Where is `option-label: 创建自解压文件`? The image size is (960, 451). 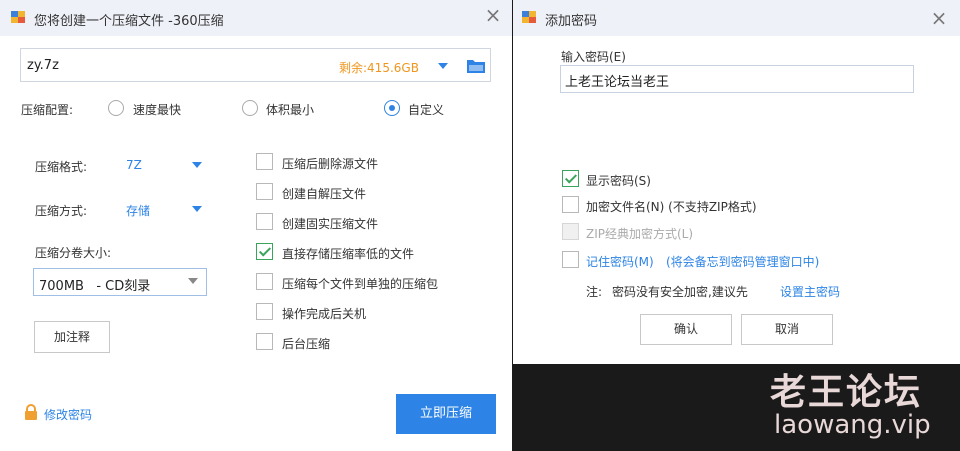
option-label: 创建自解压文件 is located at coordinates (324, 194).